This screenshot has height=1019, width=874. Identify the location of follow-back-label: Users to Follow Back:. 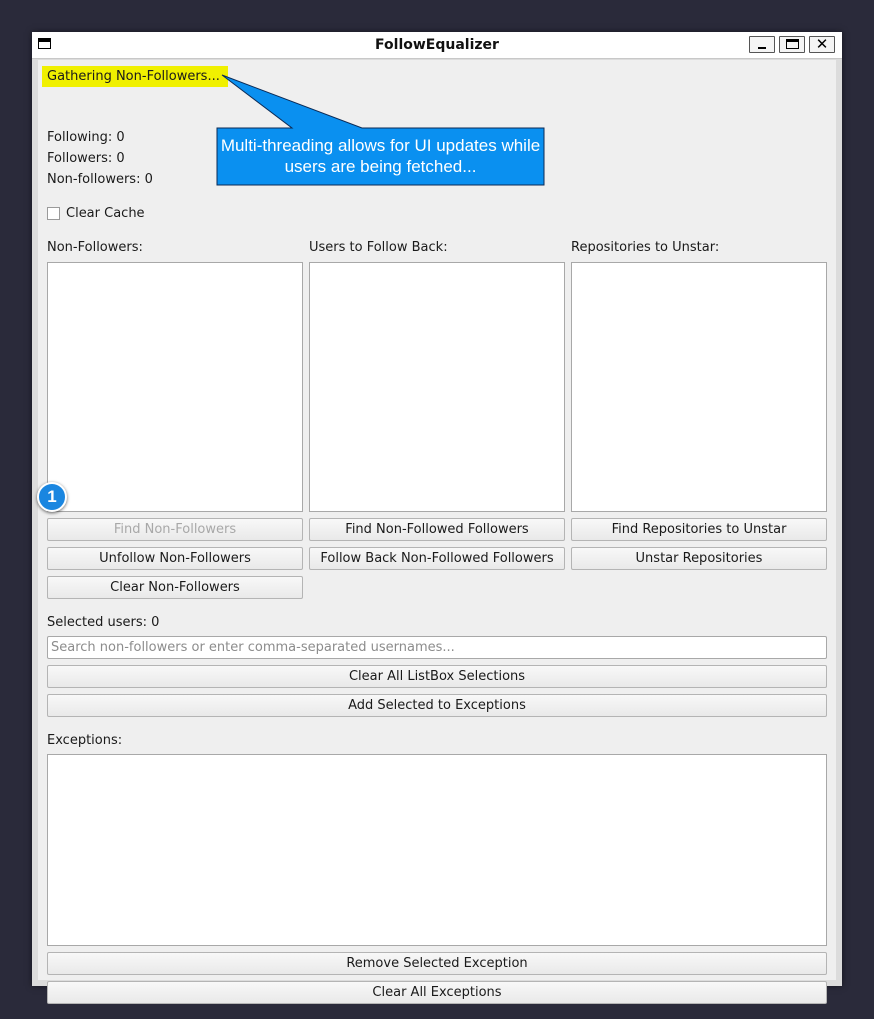
(378, 247).